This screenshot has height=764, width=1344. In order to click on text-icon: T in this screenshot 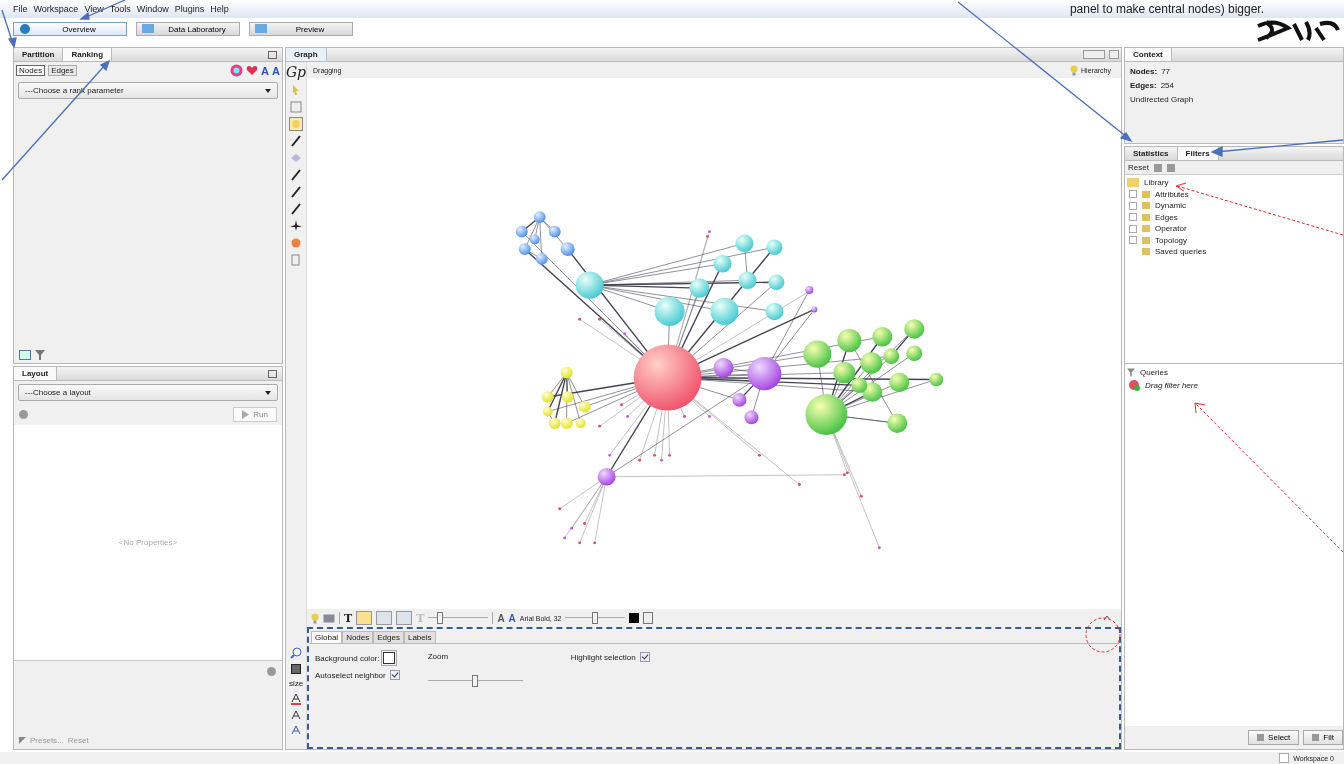, I will do `click(348, 618)`.